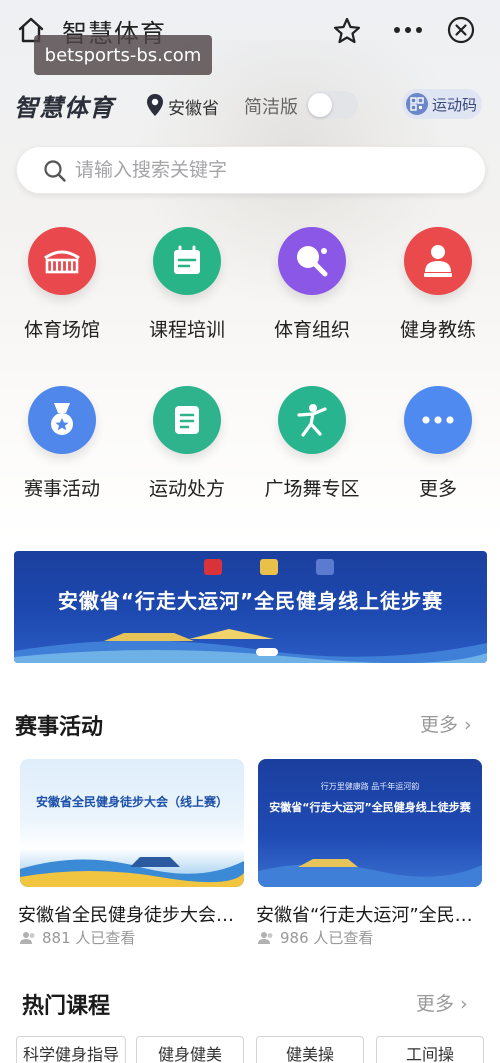  Describe the element at coordinates (312, 420) in the screenshot. I see `dancer-icon` at that location.